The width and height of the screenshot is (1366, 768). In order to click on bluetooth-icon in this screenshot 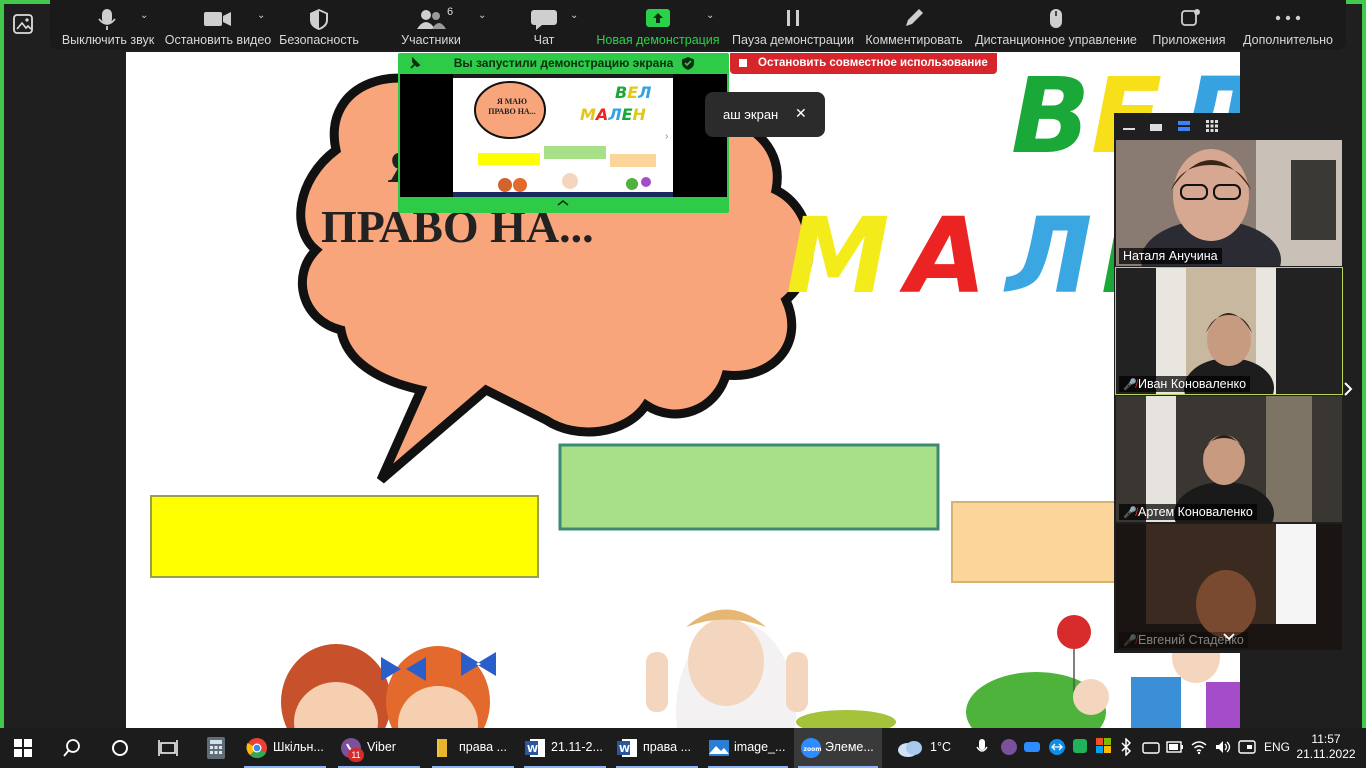, I will do `click(1126, 747)`.